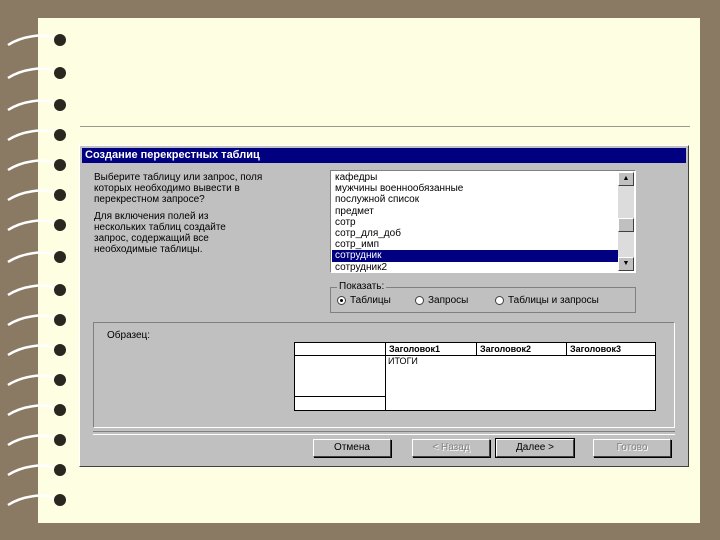 This screenshot has width=720, height=540. What do you see at coordinates (596, 349) in the screenshot?
I see `sample-column-header: Заголовок3` at bounding box center [596, 349].